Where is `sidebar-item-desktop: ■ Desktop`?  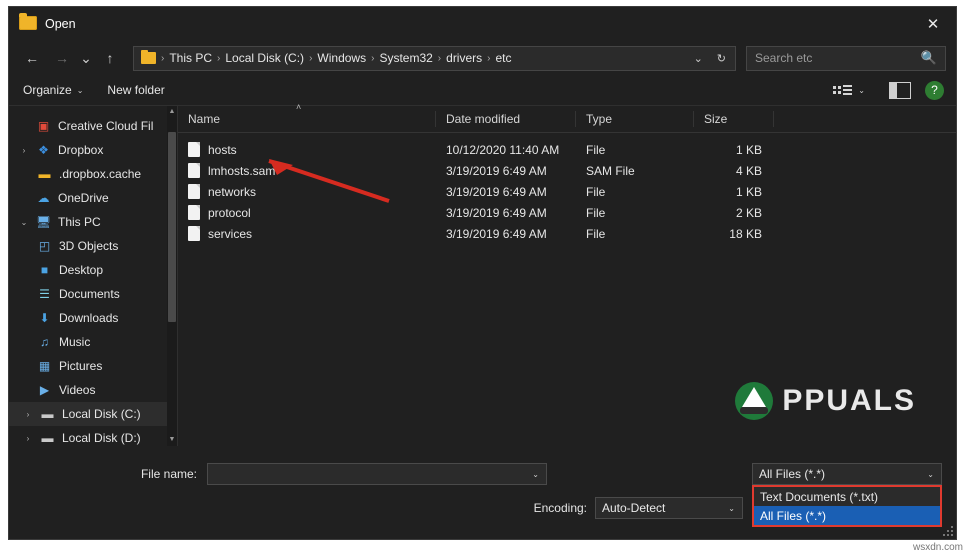 sidebar-item-desktop: ■ Desktop is located at coordinates (93, 270).